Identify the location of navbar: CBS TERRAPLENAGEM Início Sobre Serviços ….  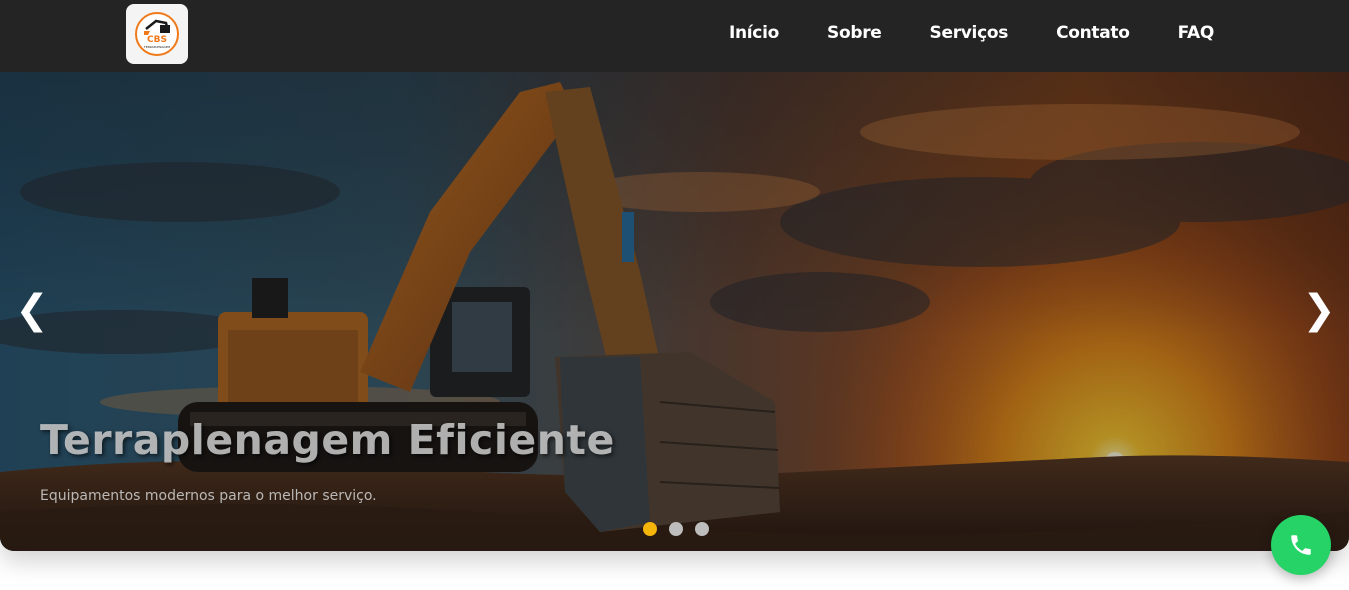
(674, 36).